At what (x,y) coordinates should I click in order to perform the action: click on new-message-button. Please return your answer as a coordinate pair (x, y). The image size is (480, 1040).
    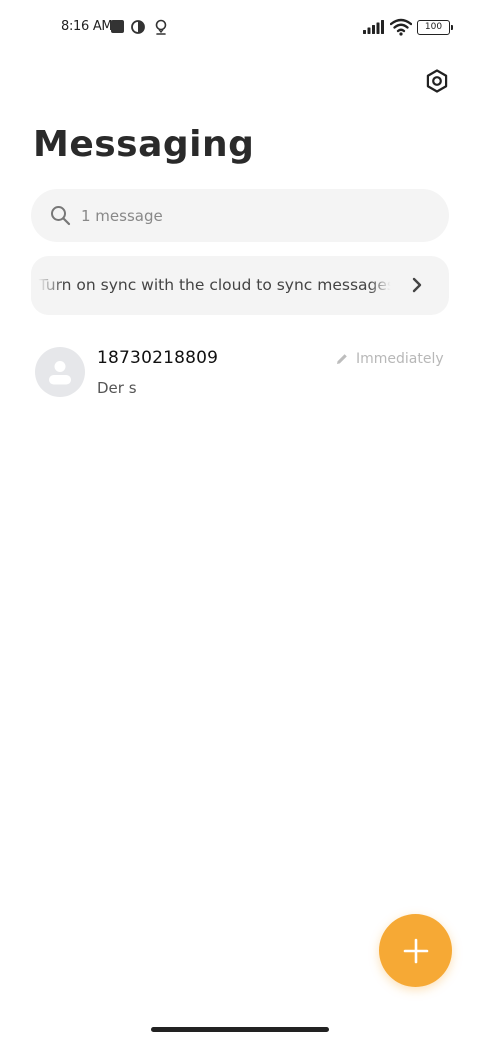
    Looking at the image, I should click on (415, 950).